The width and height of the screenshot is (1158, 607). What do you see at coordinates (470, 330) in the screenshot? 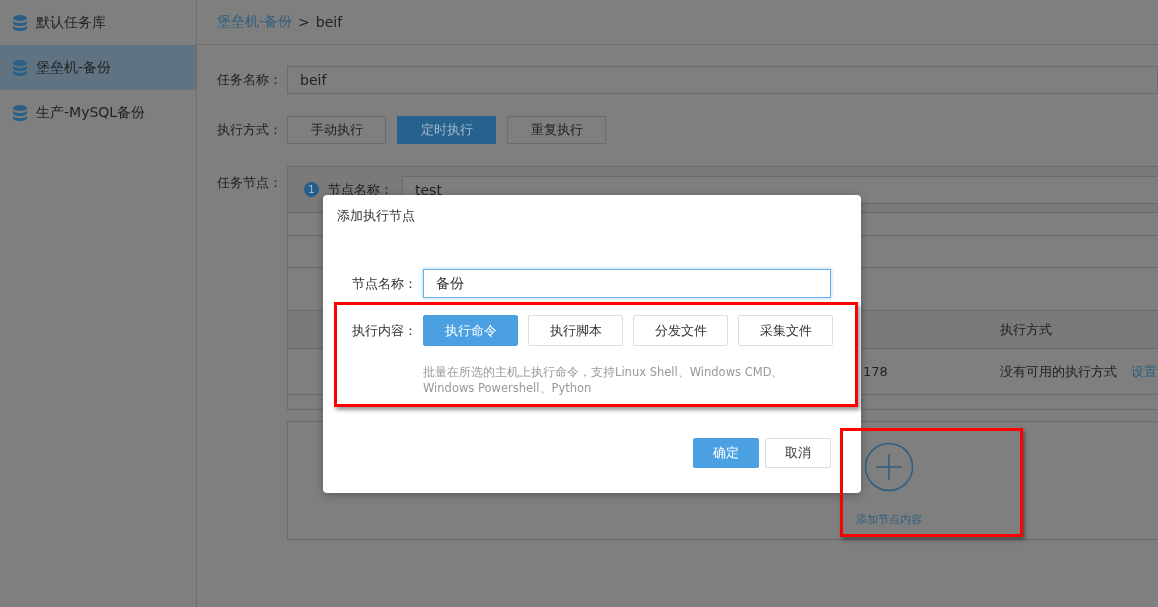
I see `content-type-button: 执行命令` at bounding box center [470, 330].